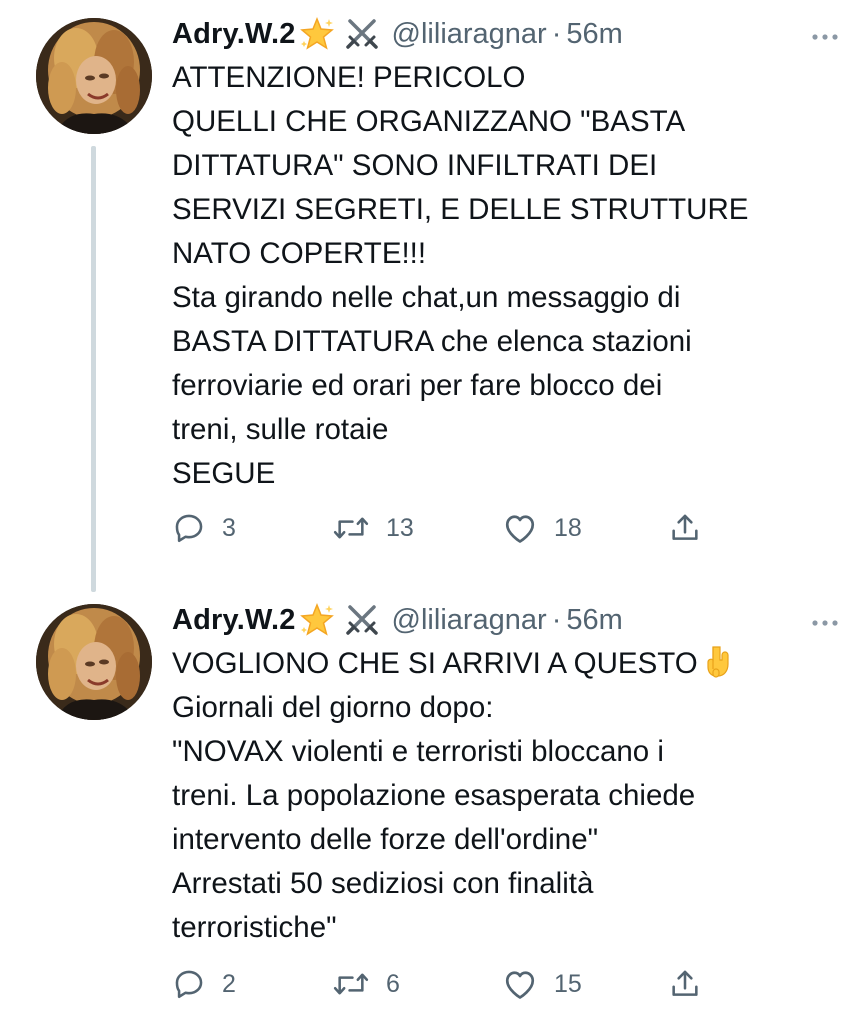  I want to click on retweet-button: 6, so click(366, 984).